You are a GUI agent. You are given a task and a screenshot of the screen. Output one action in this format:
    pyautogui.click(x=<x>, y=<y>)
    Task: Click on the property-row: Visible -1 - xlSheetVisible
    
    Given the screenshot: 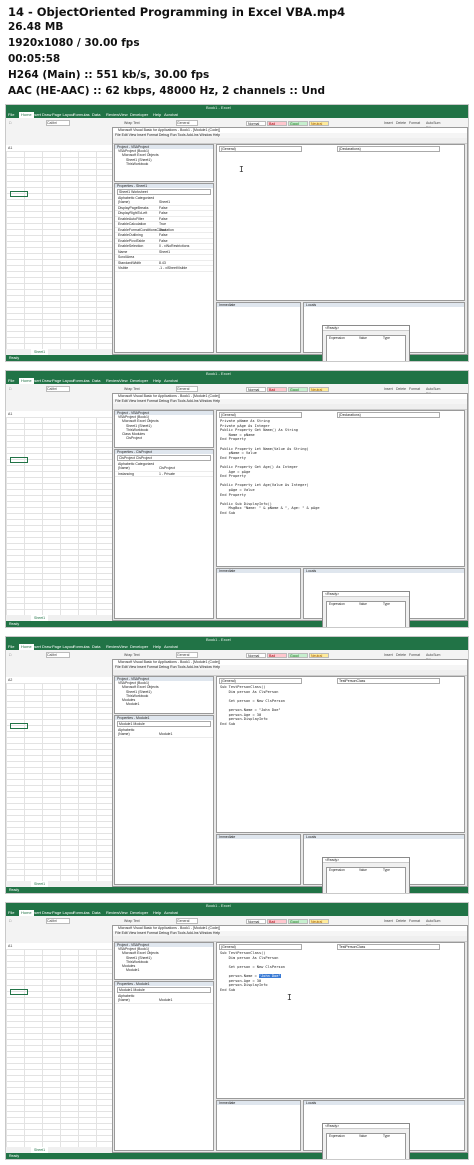 What is the action you would take?
    pyautogui.click(x=164, y=269)
    